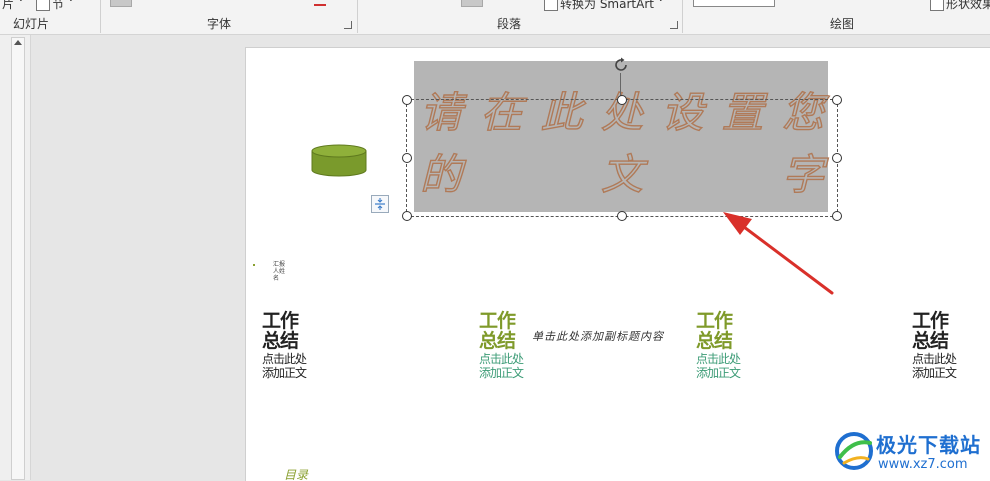 The width and height of the screenshot is (990, 481). What do you see at coordinates (622, 100) in the screenshot?
I see `resize-handle-top` at bounding box center [622, 100].